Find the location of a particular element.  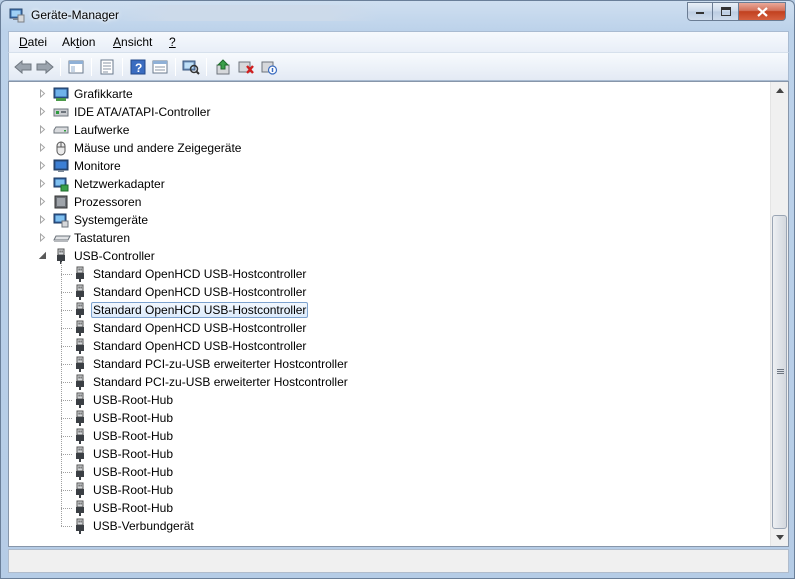

usb-device-item: USB-Verbundgerät is located at coordinates (134, 526).